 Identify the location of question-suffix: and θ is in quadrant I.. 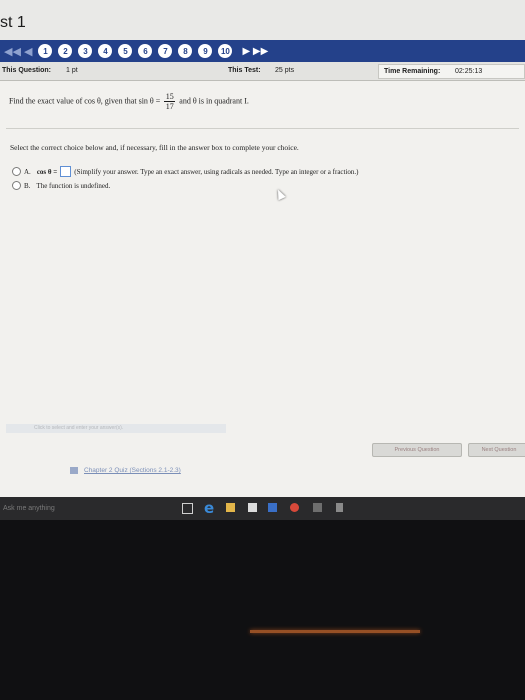
(214, 101).